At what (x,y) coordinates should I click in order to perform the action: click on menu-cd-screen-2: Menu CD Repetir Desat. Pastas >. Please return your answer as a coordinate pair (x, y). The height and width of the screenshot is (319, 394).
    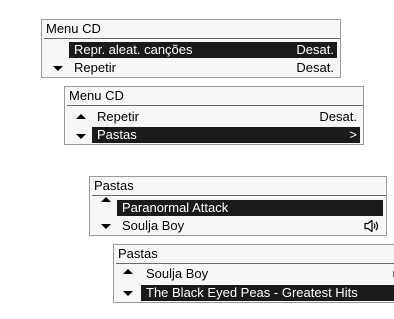
    Looking at the image, I should click on (214, 115).